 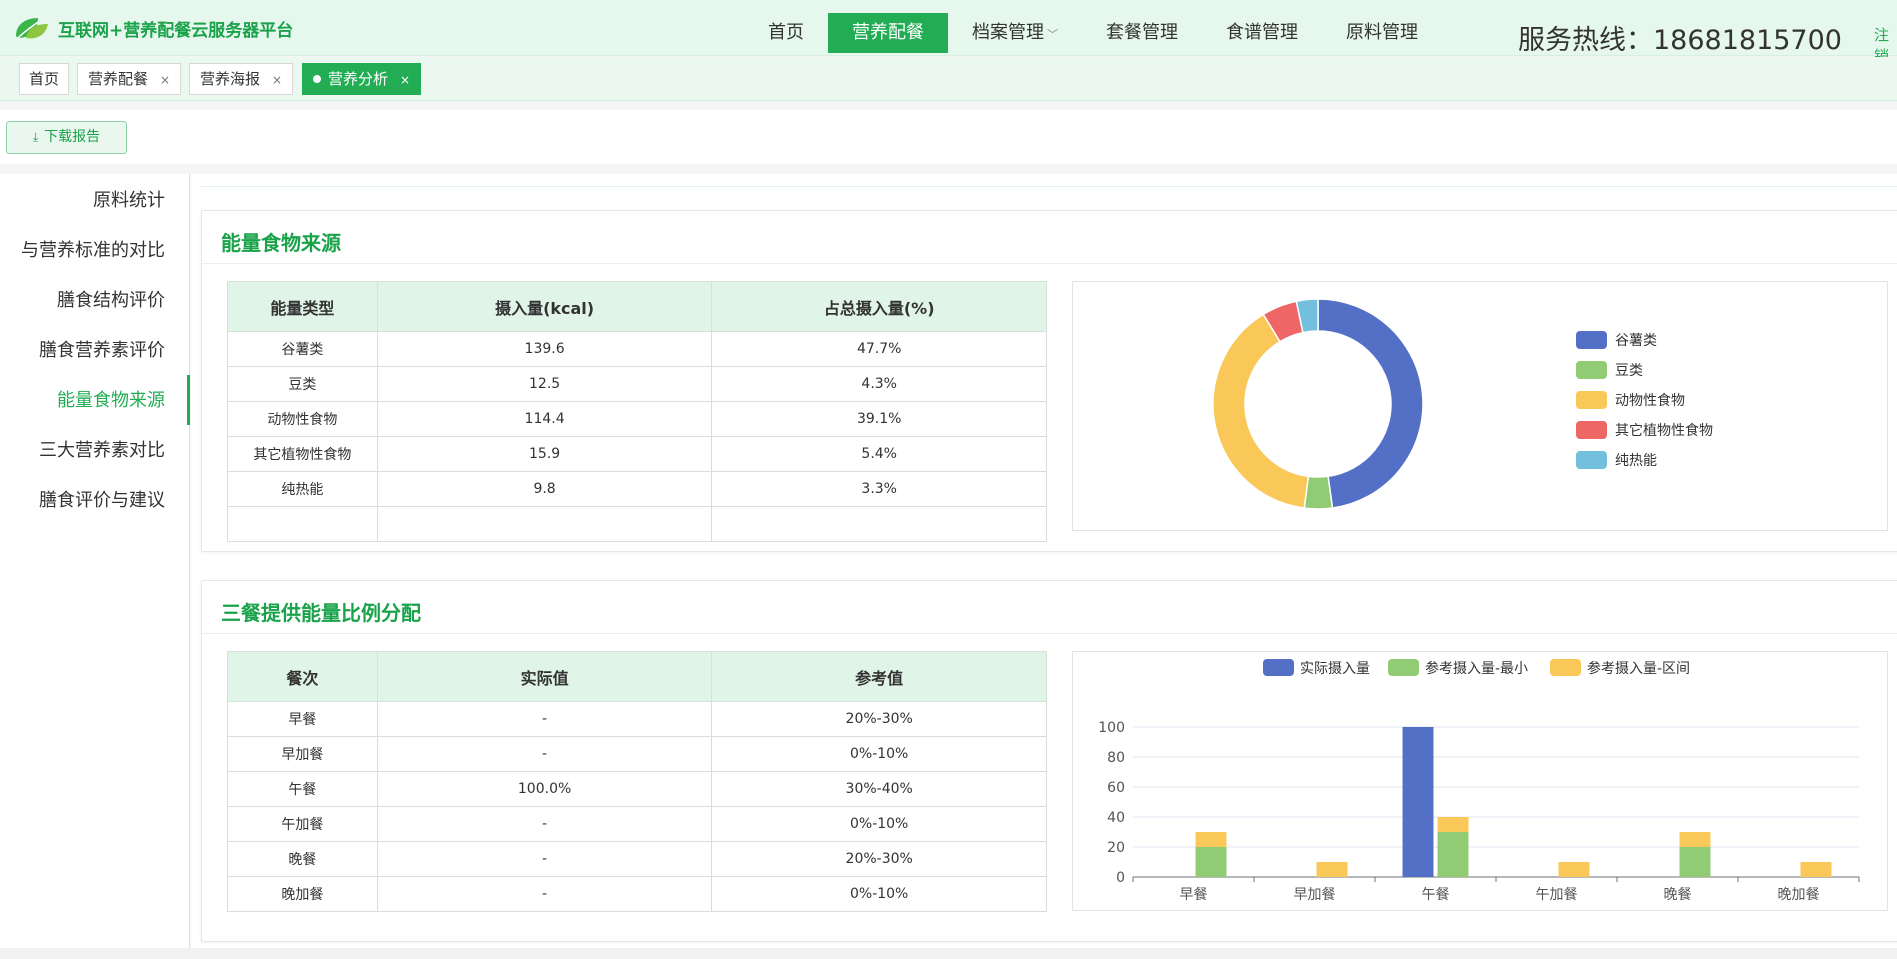 I want to click on table-cell: 纯热能, so click(x=302, y=489).